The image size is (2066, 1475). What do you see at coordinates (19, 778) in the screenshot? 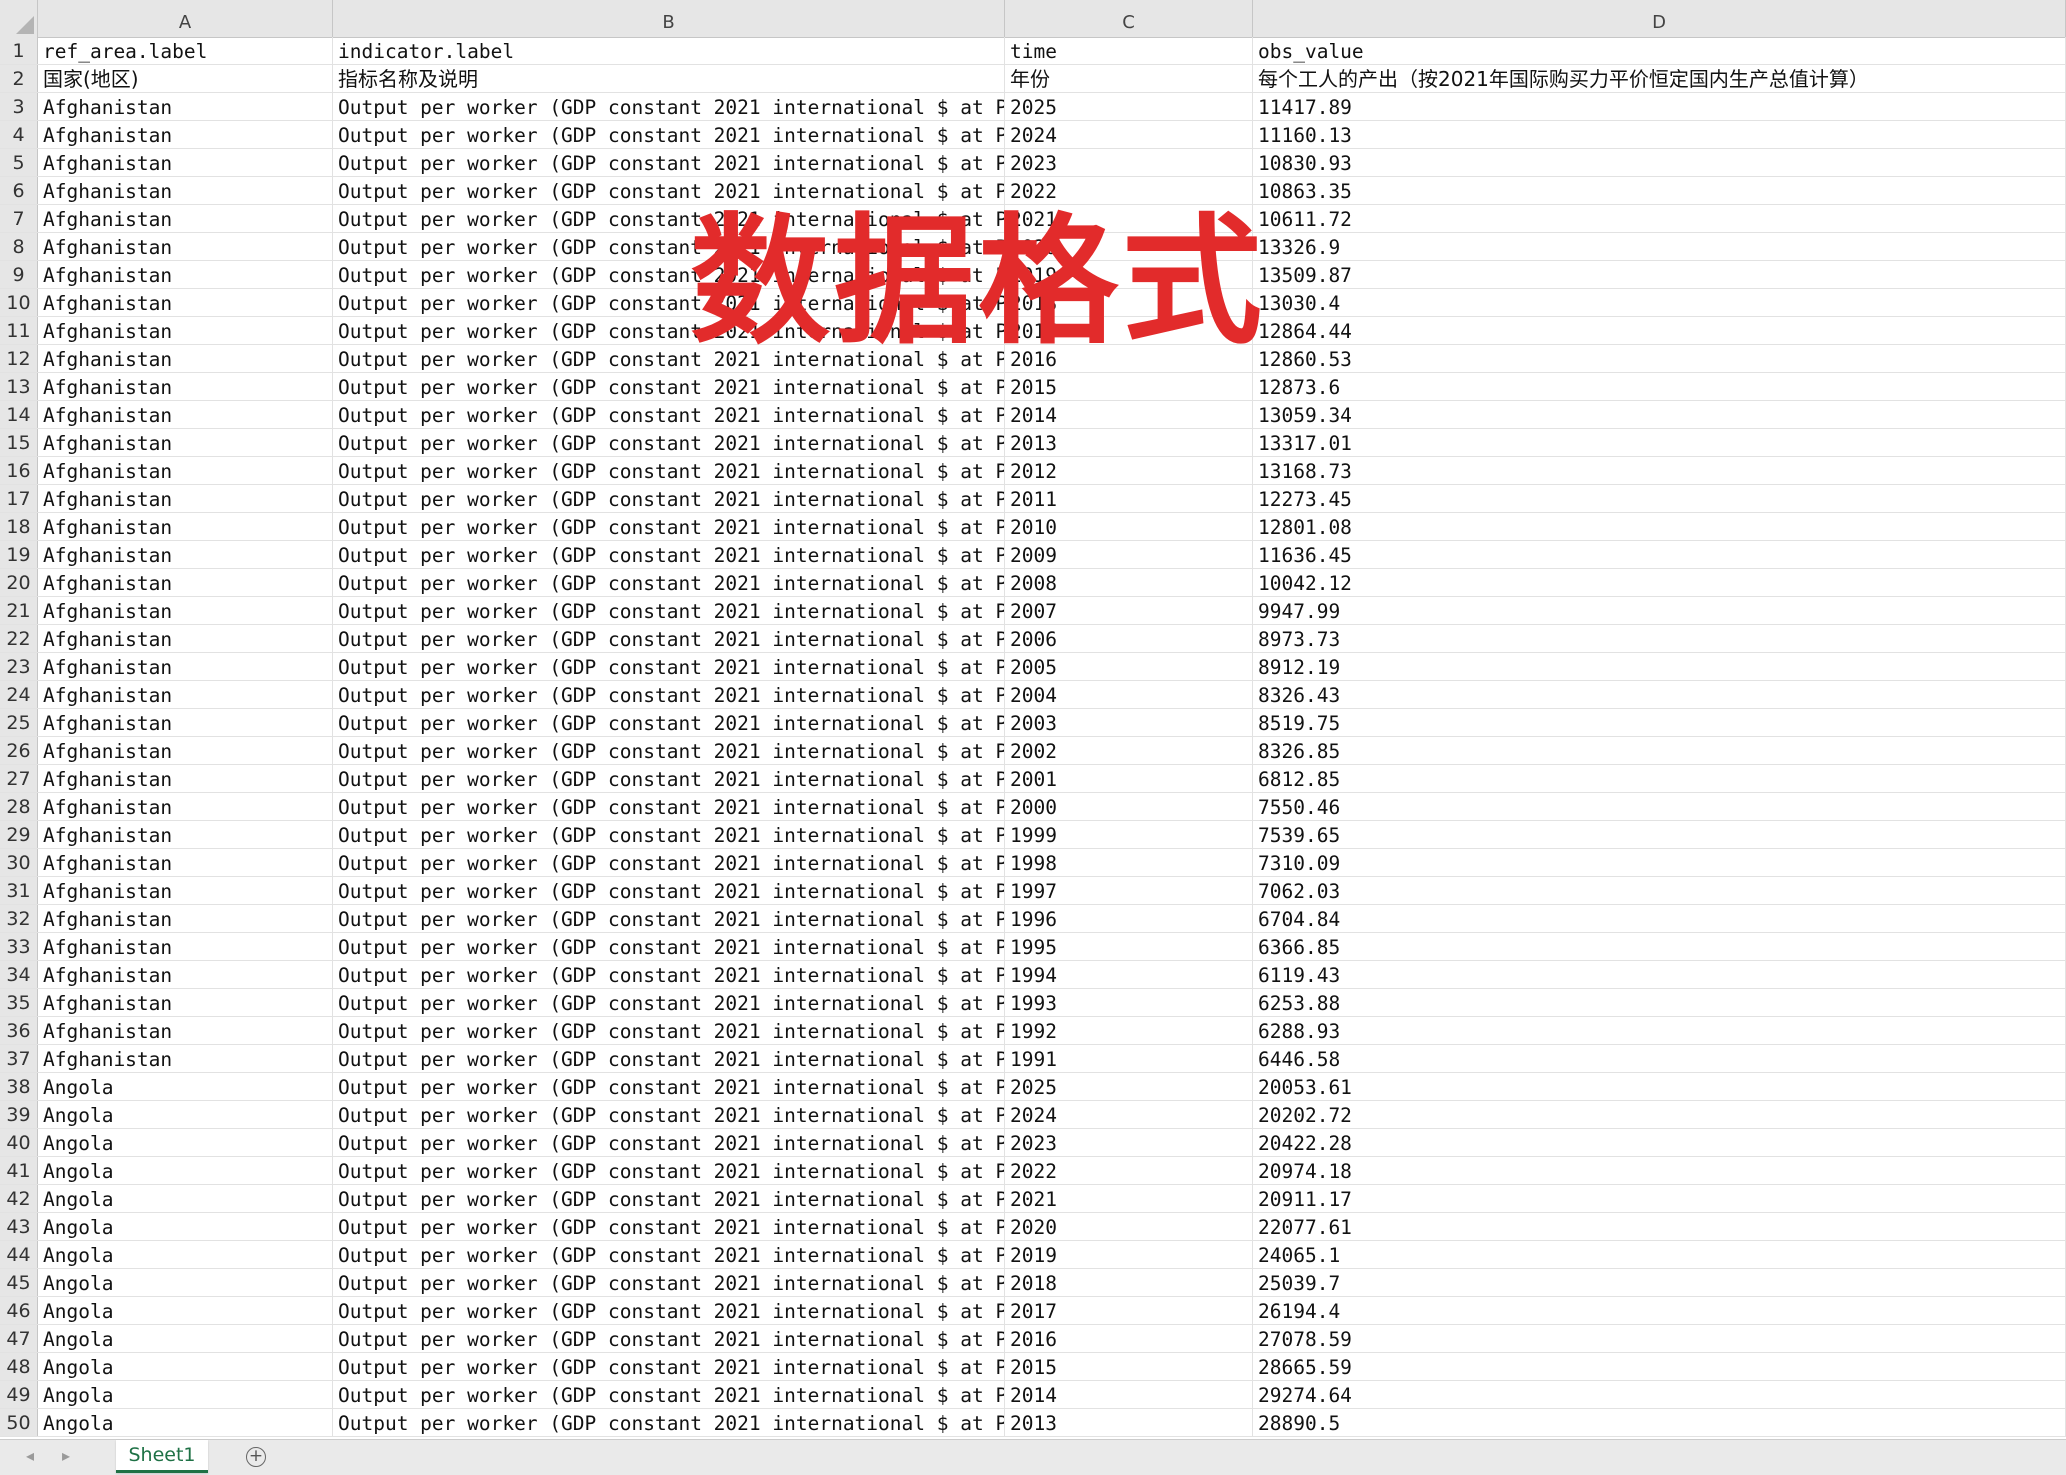
I see `row-number: 27` at bounding box center [19, 778].